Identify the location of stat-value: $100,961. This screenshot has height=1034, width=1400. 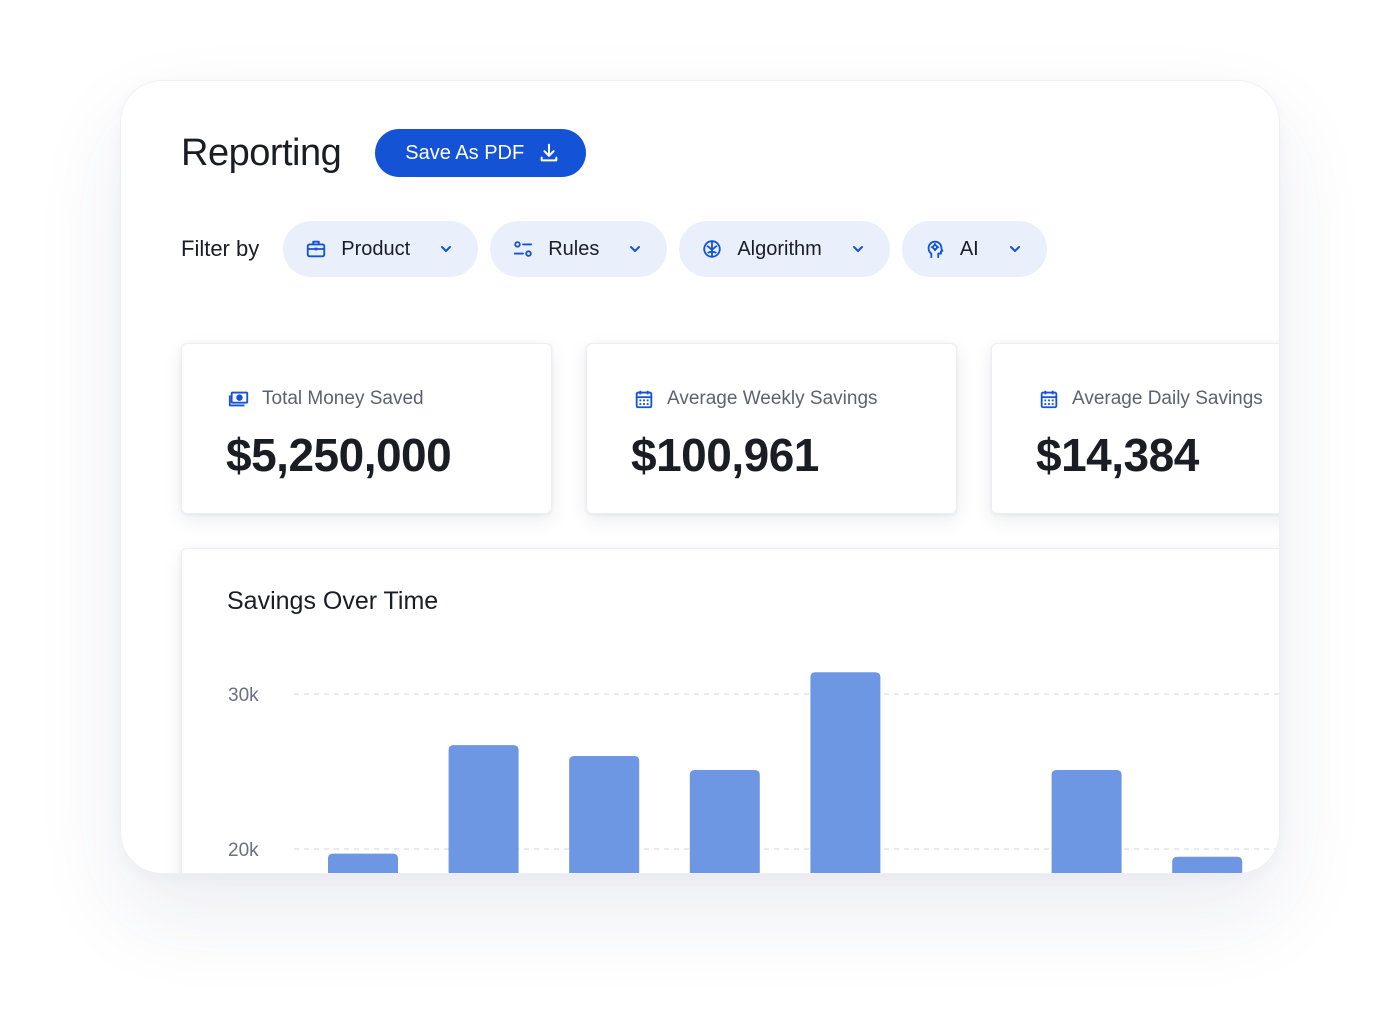
(725, 455).